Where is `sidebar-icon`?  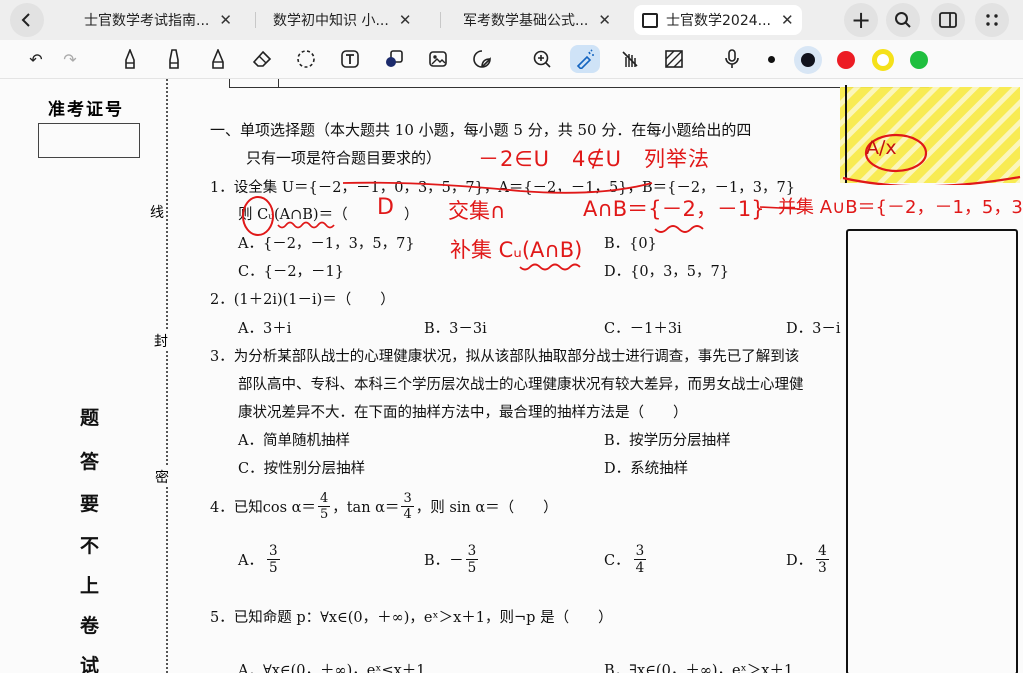
sidebar-icon is located at coordinates (948, 20).